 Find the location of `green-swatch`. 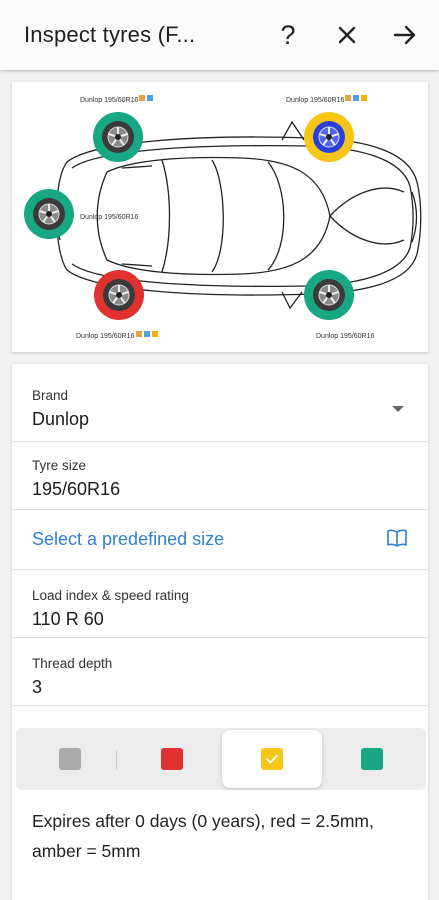

green-swatch is located at coordinates (372, 759).